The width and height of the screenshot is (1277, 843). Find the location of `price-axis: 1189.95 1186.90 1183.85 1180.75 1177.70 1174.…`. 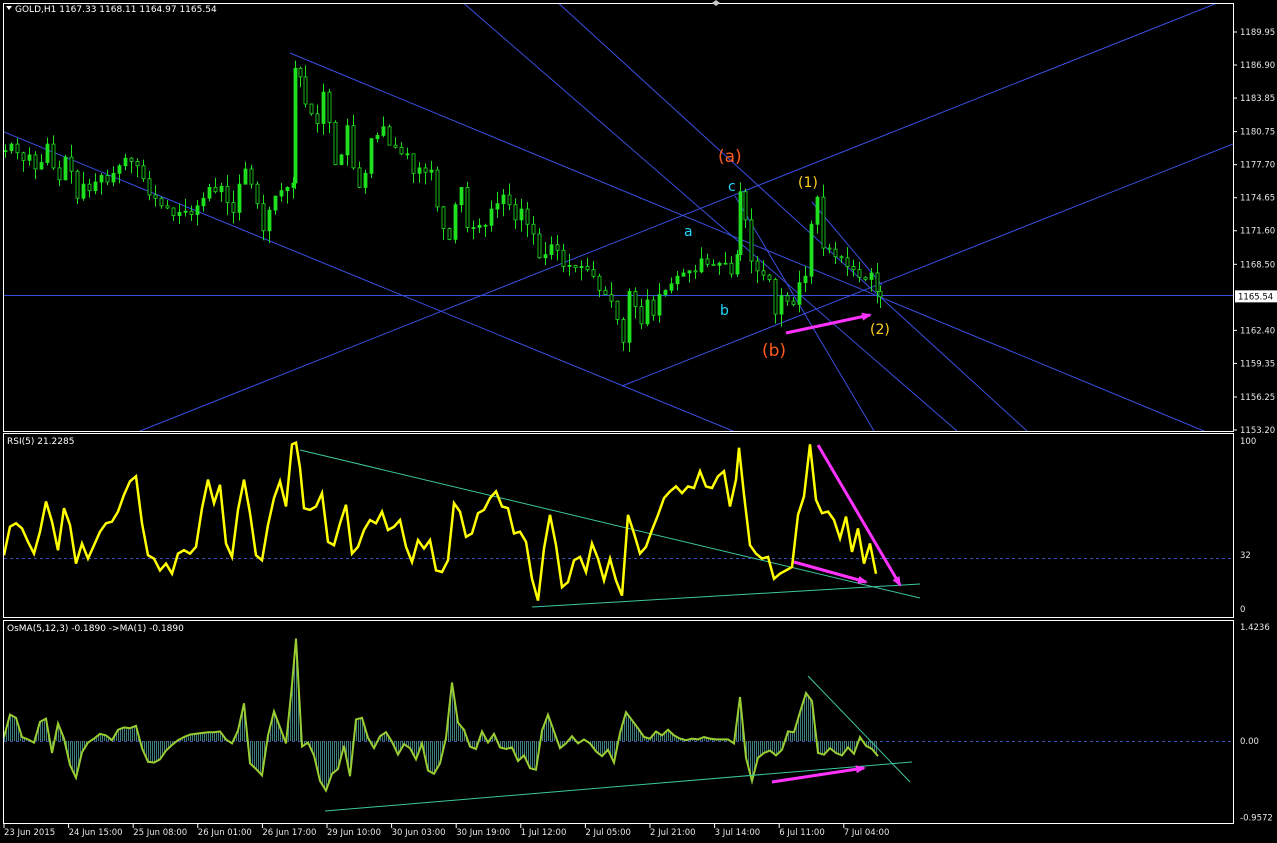

price-axis: 1189.95 1186.90 1183.85 1180.75 1177.70 1174.… is located at coordinates (1254, 232).